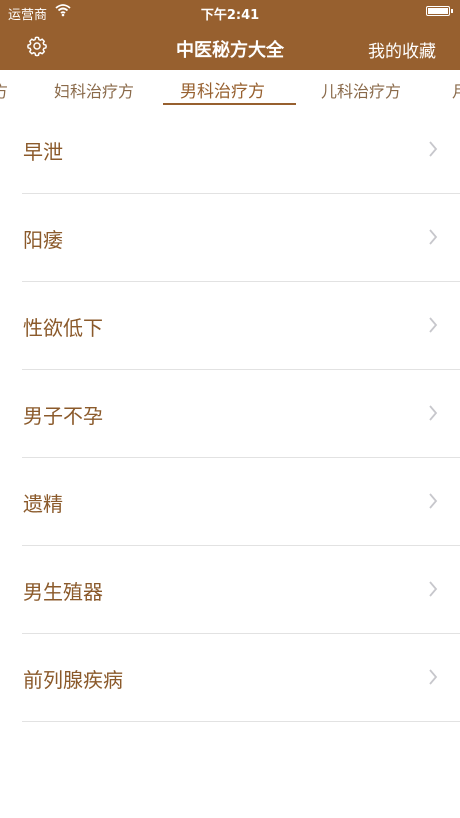 The width and height of the screenshot is (460, 818). I want to click on list-item-label: 前列腺疾病, so click(73, 680).